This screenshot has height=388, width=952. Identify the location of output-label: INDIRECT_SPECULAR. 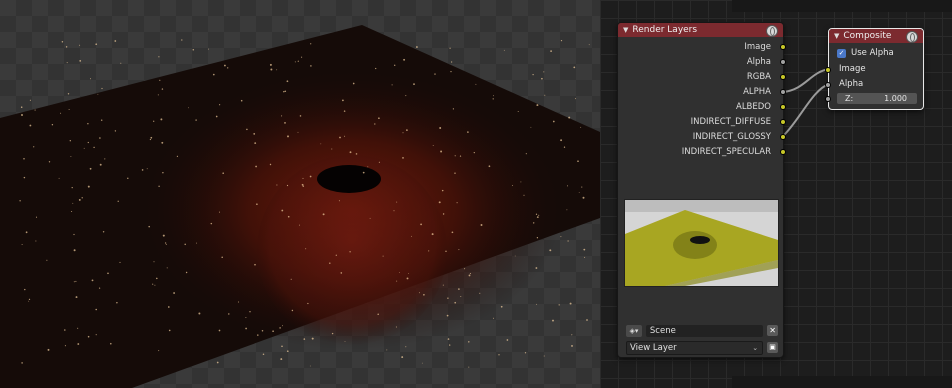
(726, 152).